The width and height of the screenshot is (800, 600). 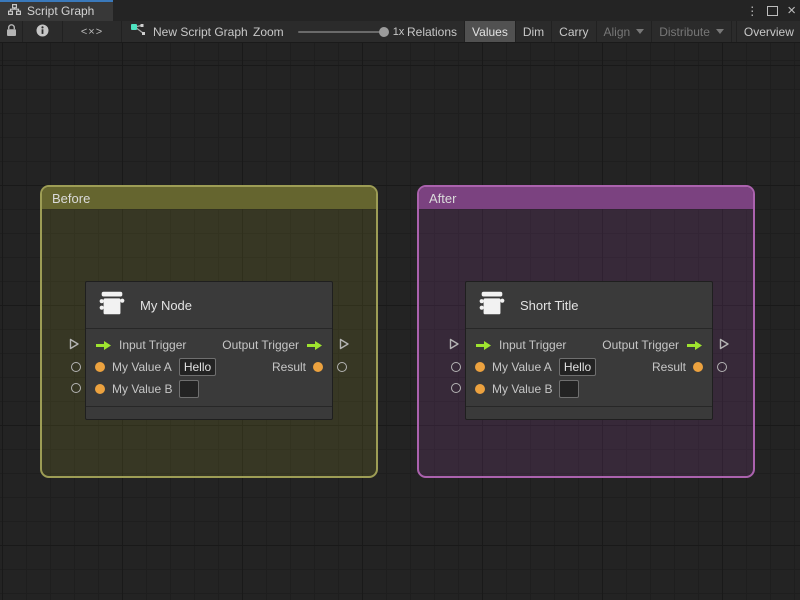 I want to click on lock-button, so click(x=11, y=31).